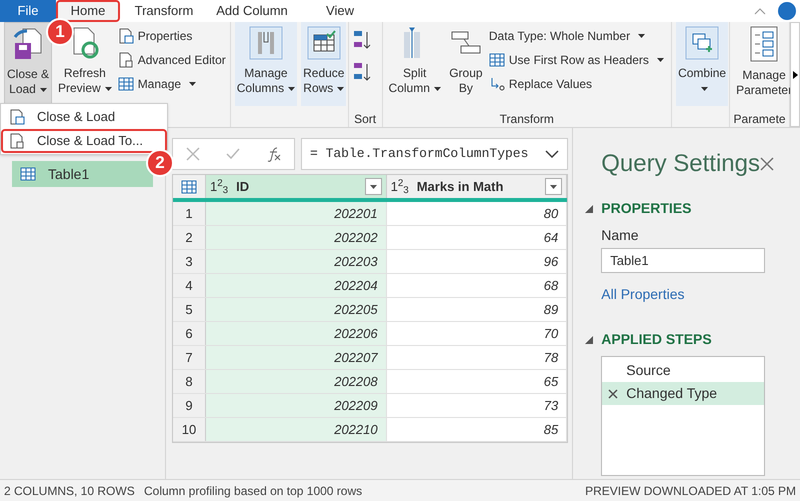  What do you see at coordinates (477, 237) in the screenshot?
I see `table-cell: 64` at bounding box center [477, 237].